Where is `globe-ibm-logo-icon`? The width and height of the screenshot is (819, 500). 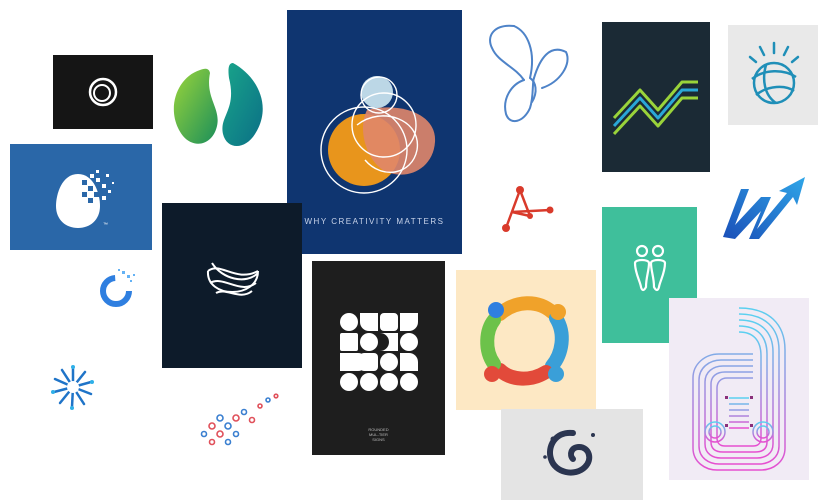
globe-ibm-logo-icon is located at coordinates (774, 73).